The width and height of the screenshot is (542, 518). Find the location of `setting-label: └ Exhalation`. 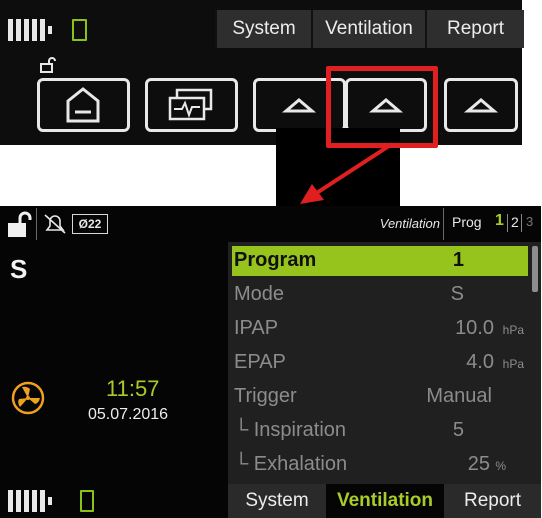

setting-label: └ Exhalation is located at coordinates (291, 464).